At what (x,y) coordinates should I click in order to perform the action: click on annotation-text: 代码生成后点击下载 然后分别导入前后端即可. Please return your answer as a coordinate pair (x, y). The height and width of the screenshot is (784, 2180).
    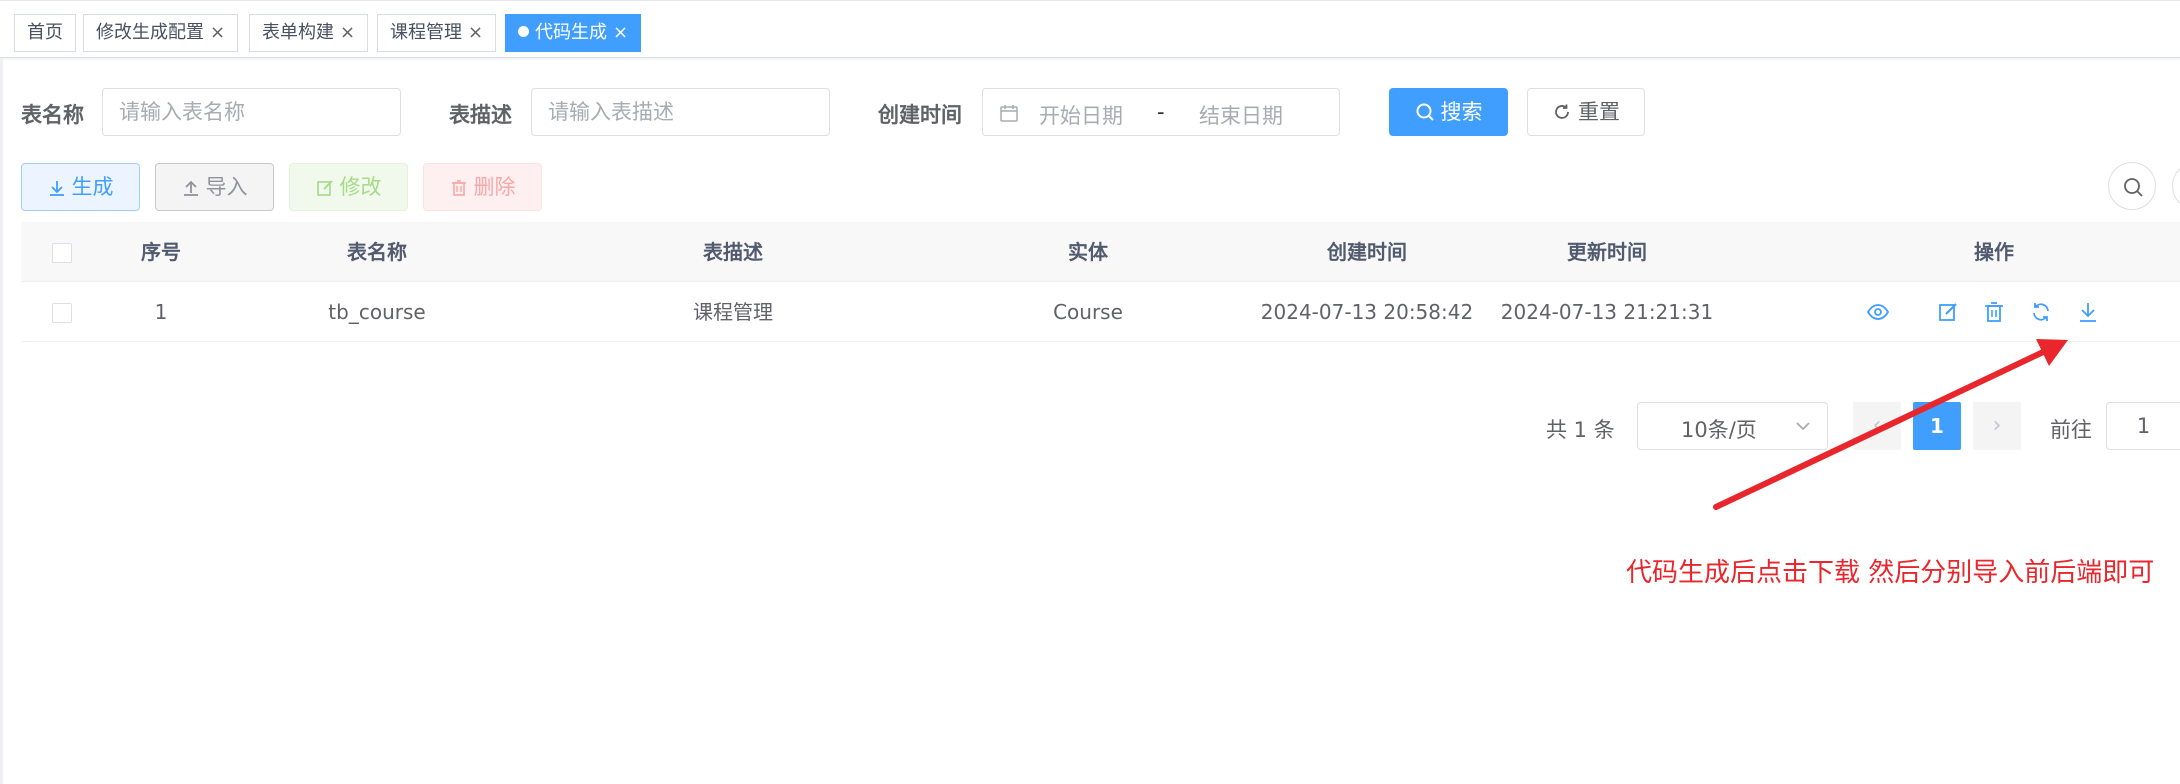
    Looking at the image, I should click on (1890, 573).